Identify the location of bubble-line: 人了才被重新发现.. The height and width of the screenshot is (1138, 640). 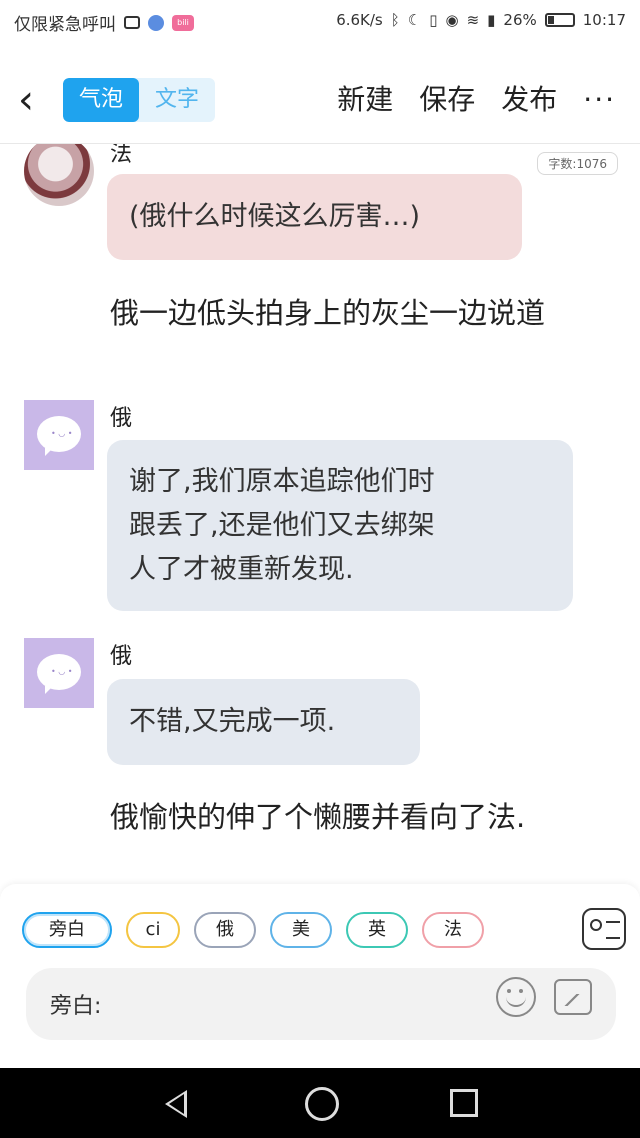
(241, 569).